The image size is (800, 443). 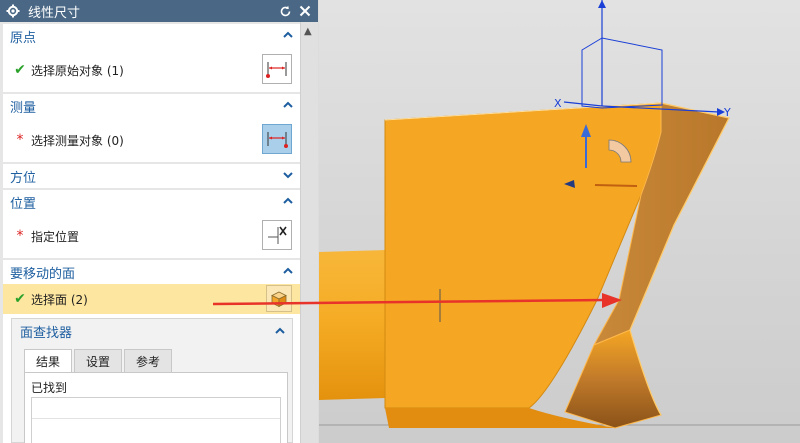 I want to click on close-button, so click(x=305, y=11).